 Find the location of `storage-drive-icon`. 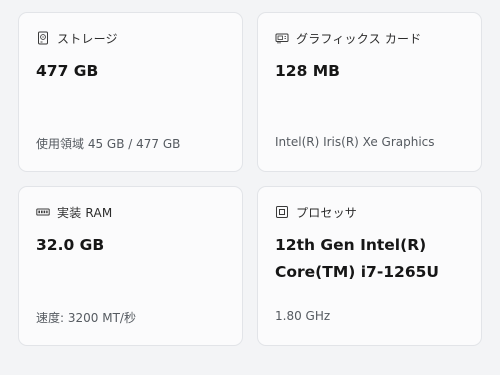

storage-drive-icon is located at coordinates (43, 38).